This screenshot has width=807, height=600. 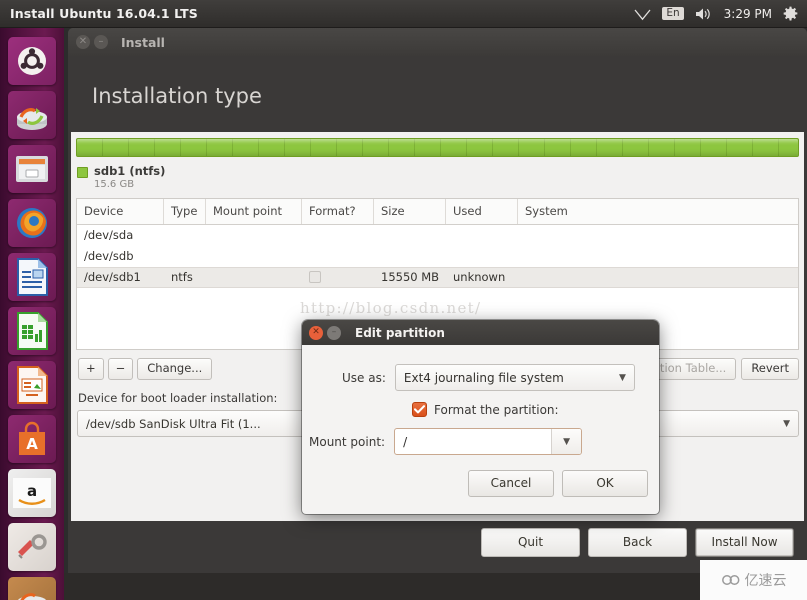 I want to click on launcher-item-ubuntu-software: A, so click(x=32, y=439).